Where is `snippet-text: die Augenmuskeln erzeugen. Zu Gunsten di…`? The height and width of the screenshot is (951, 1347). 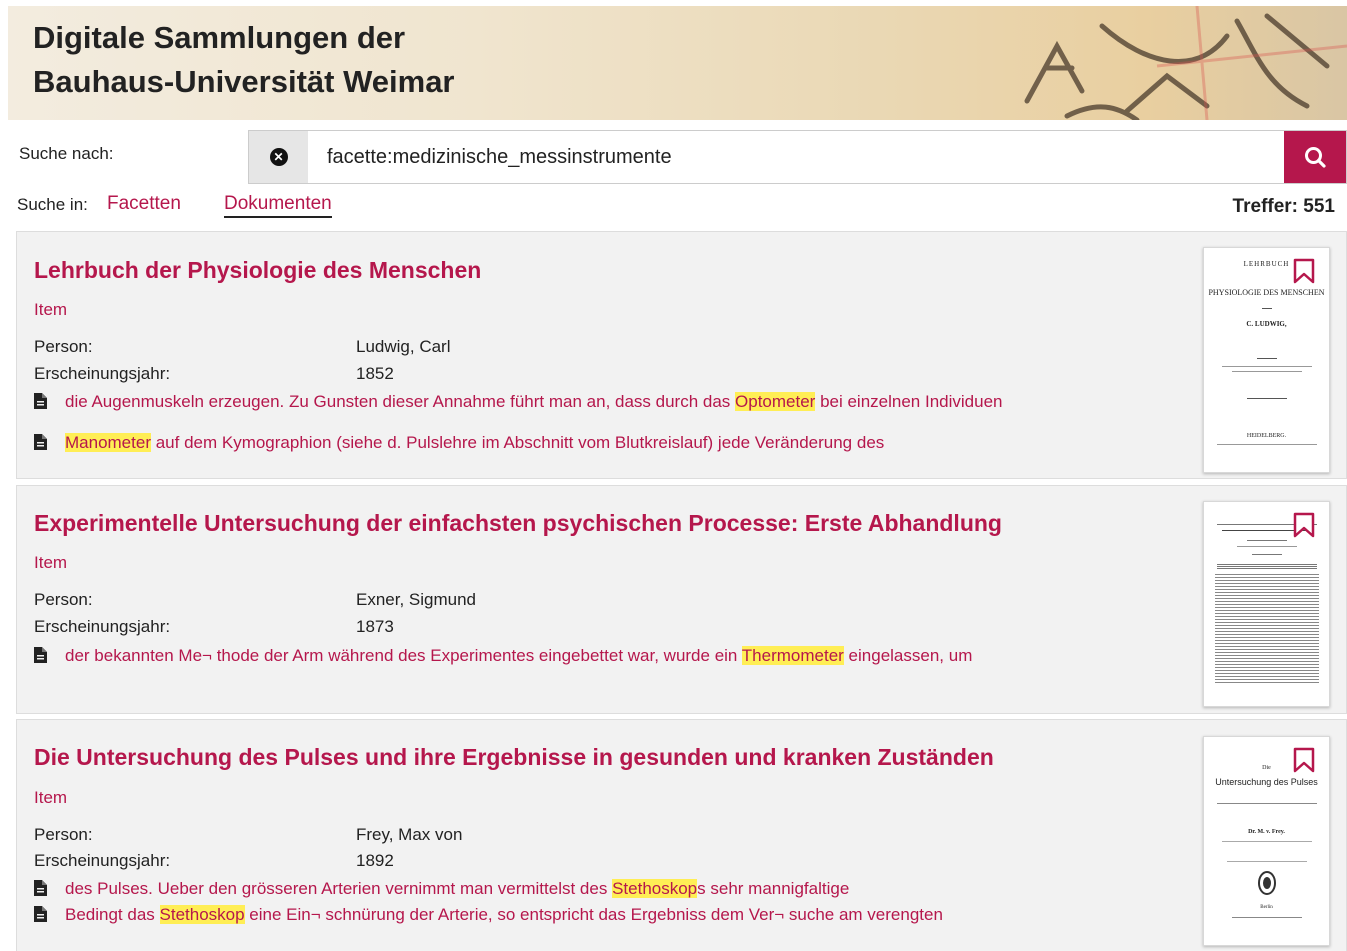 snippet-text: die Augenmuskeln erzeugen. Zu Gunsten di… is located at coordinates (400, 401).